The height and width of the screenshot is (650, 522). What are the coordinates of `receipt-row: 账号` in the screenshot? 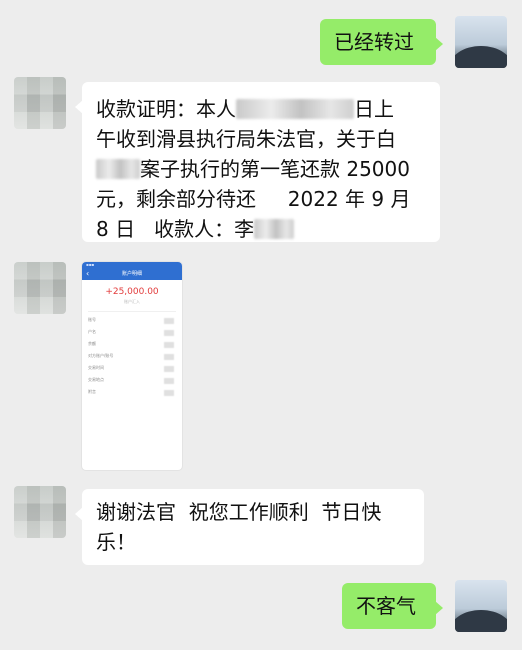 It's located at (132, 320).